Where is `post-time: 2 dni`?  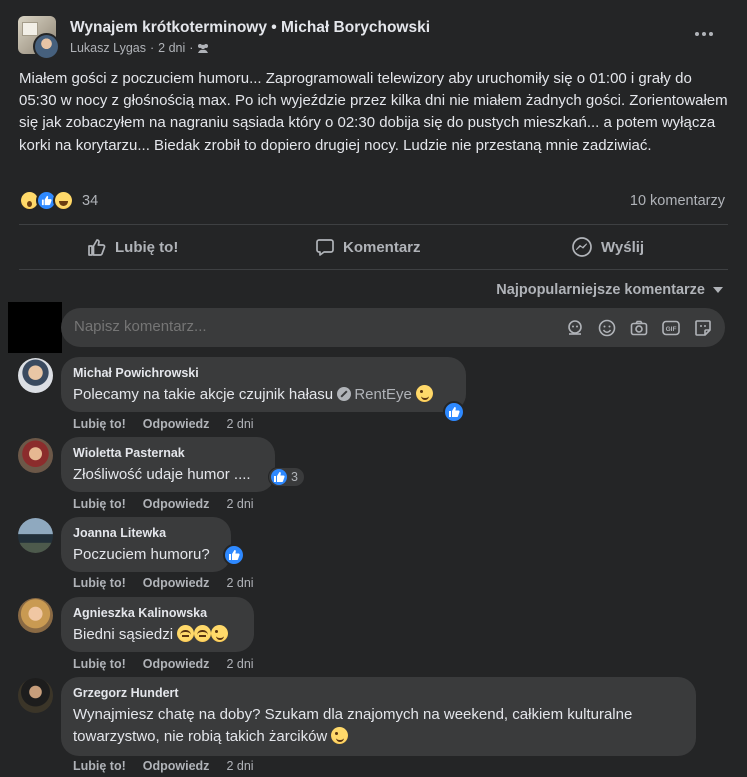 post-time: 2 dni is located at coordinates (171, 48).